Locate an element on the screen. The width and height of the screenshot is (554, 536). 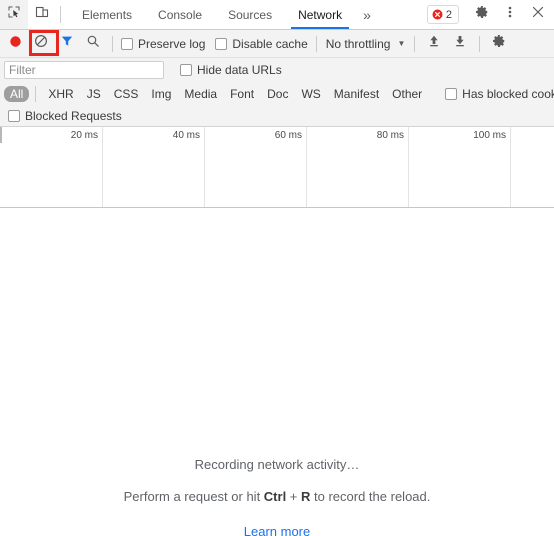
type-filter-img: Img is located at coordinates (161, 94).